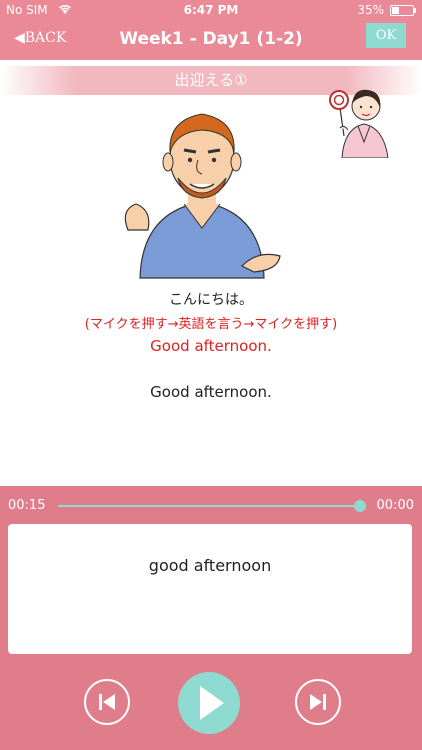 The width and height of the screenshot is (422, 750). I want to click on play-icon, so click(212, 703).